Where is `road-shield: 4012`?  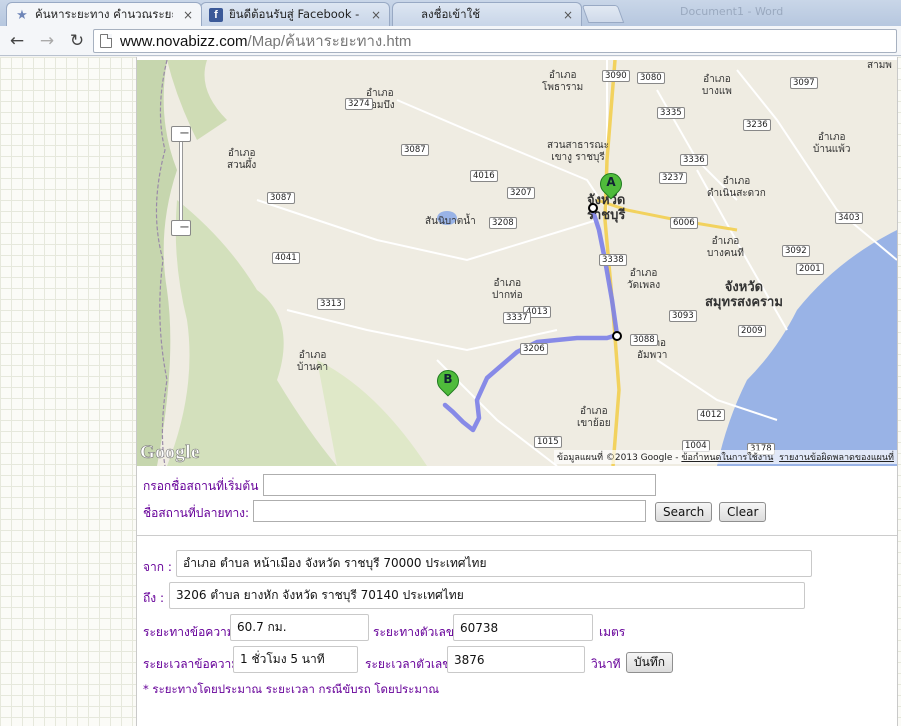 road-shield: 4012 is located at coordinates (711, 415).